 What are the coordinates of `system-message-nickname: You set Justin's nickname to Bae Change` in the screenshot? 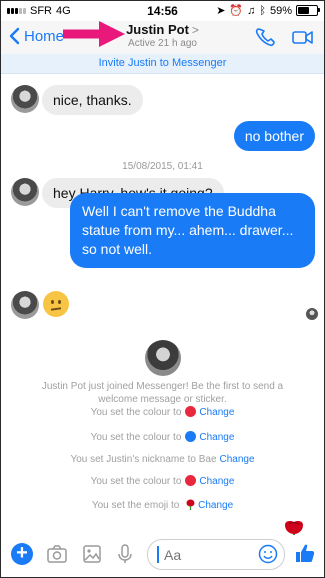 It's located at (162, 459).